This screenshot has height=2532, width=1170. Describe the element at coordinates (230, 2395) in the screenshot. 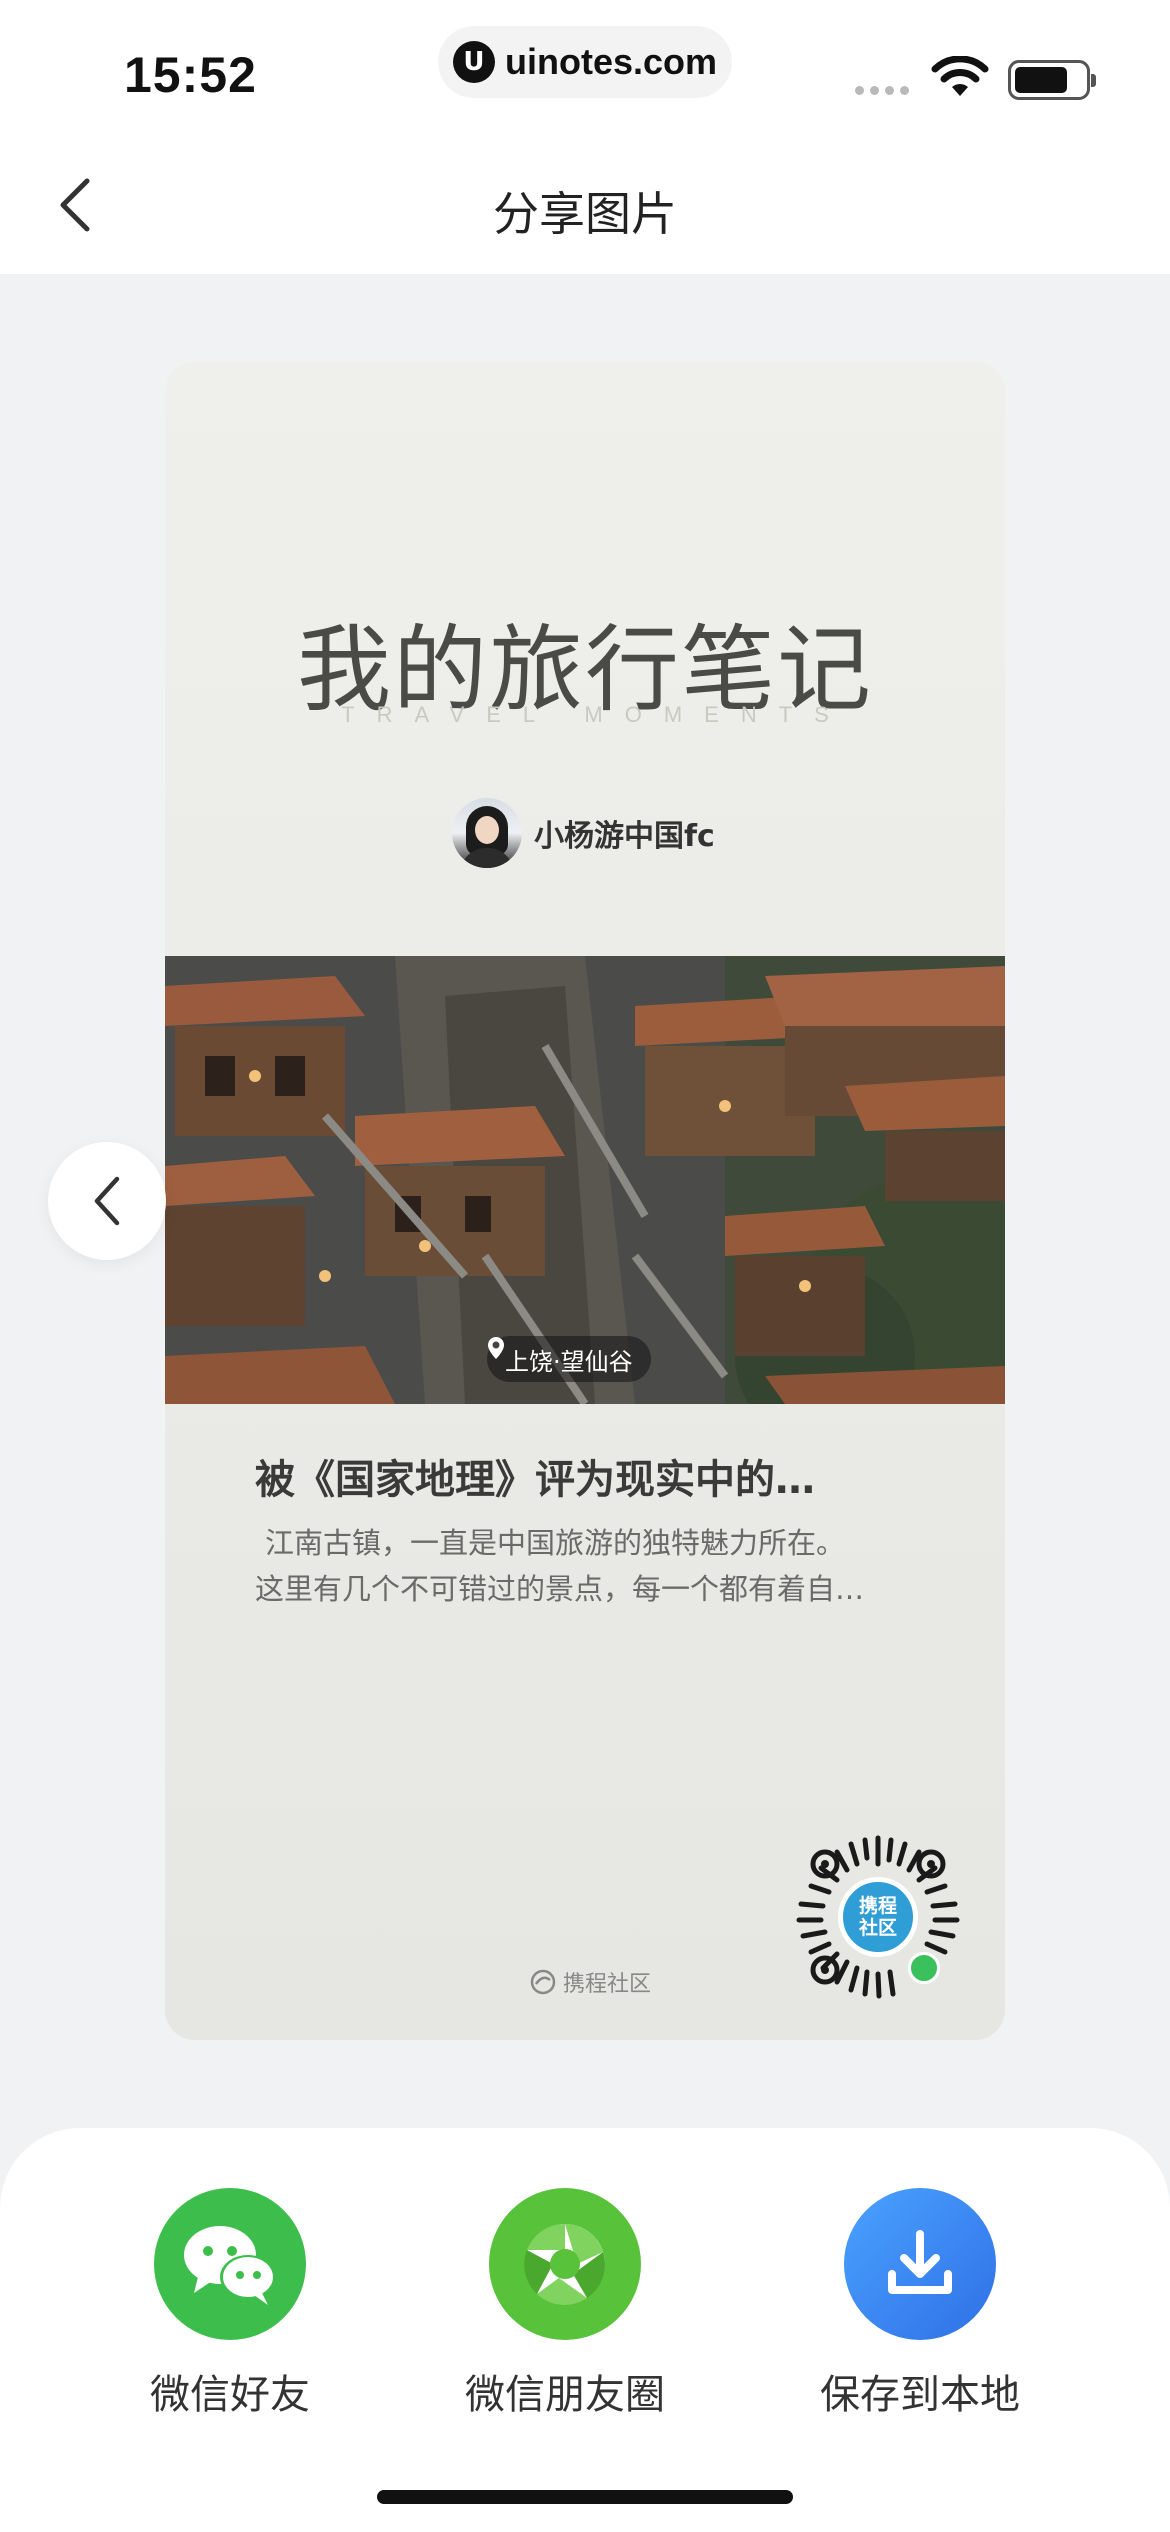

I see `share-label: 微信好友` at that location.